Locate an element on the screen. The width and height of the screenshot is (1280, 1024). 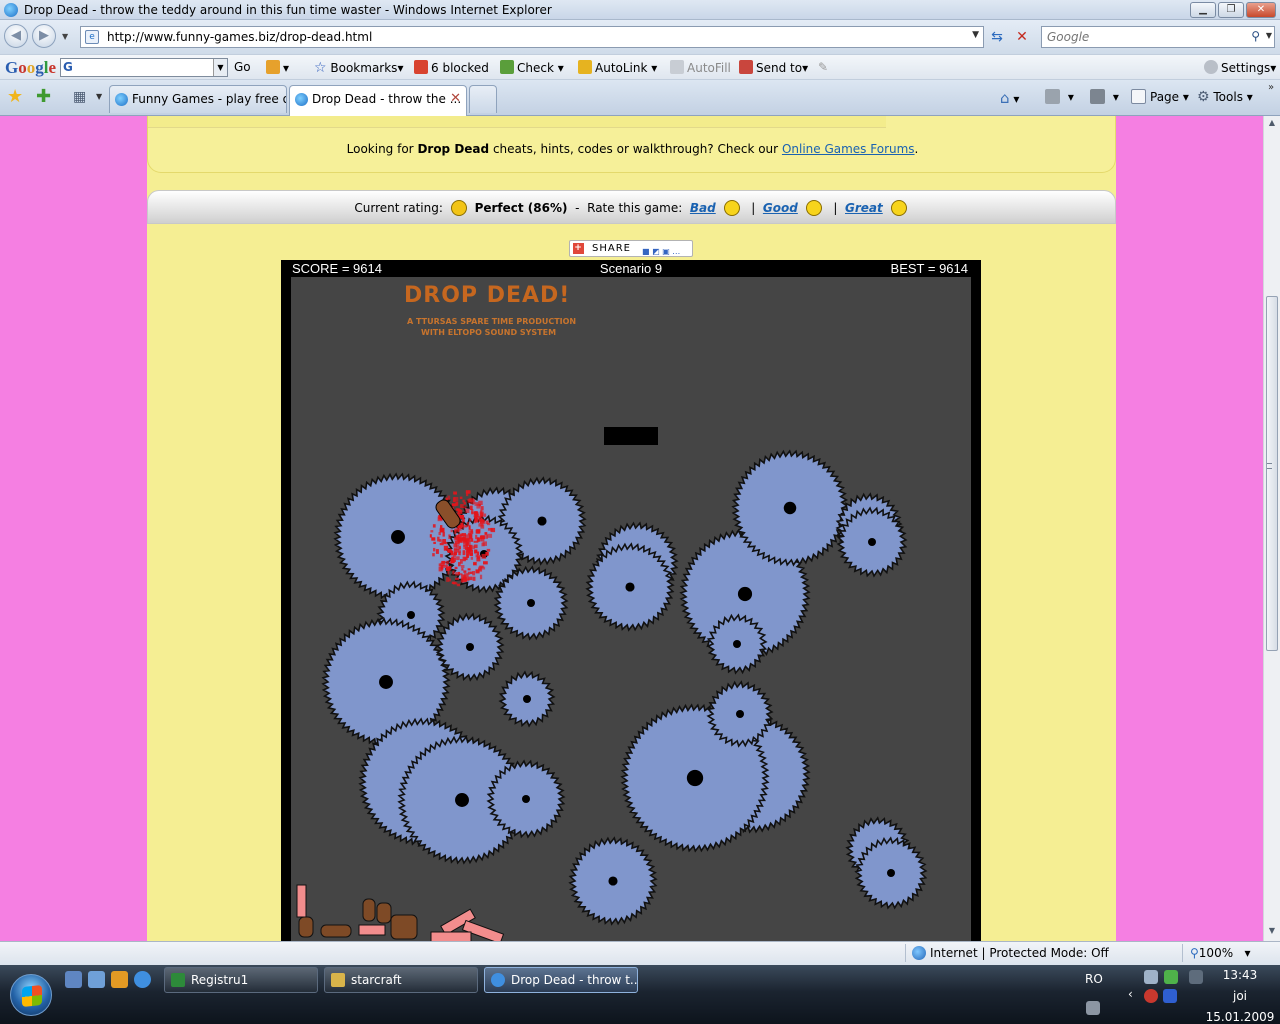
tools-menu-button: ⚙ Tools ▾ is located at coordinates (1225, 97).